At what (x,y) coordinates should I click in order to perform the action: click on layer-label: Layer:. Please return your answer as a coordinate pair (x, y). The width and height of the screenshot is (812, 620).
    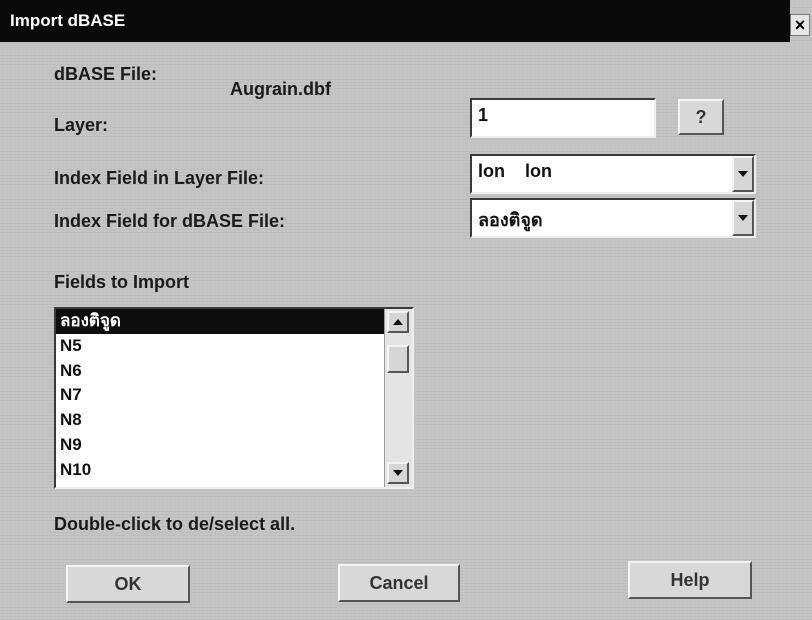
    Looking at the image, I should click on (81, 125).